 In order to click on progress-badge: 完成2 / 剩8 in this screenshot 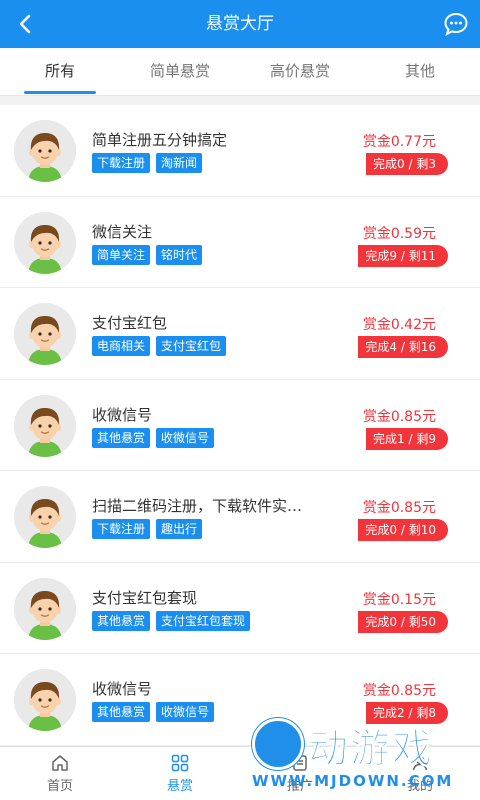, I will do `click(407, 713)`.